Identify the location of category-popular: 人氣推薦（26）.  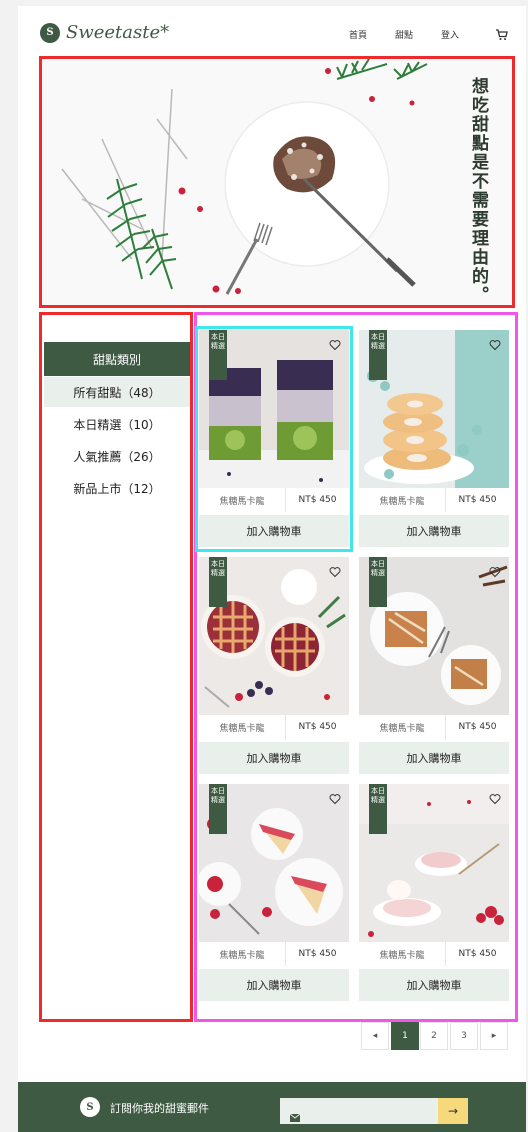
(117, 456).